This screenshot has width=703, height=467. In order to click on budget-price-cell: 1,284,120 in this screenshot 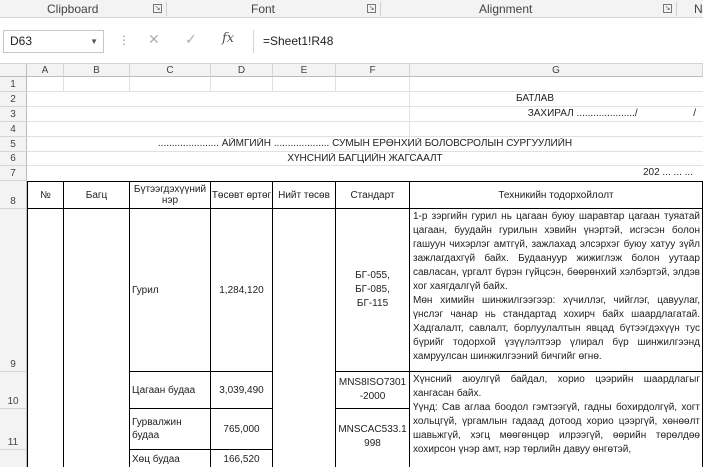, I will do `click(242, 290)`.